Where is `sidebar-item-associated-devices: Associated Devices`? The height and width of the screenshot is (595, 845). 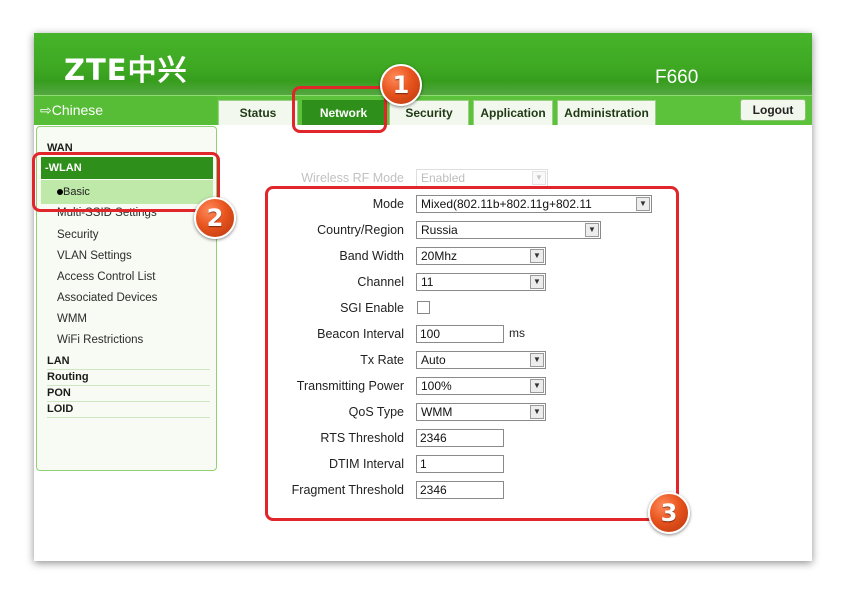
sidebar-item-associated-devices: Associated Devices is located at coordinates (107, 298).